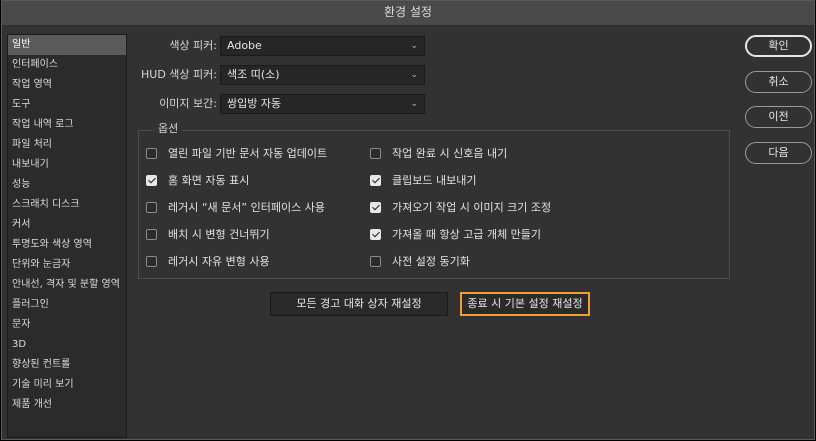 This screenshot has width=816, height=441. I want to click on option-label: 작업 완료 시 신호음 내기, so click(450, 153).